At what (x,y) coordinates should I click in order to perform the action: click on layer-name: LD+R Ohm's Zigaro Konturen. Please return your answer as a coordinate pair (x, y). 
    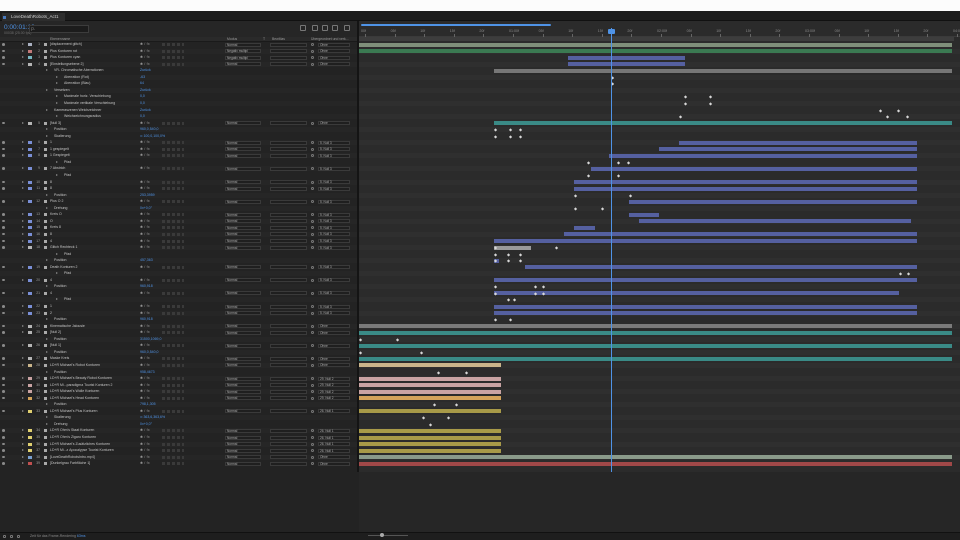
    Looking at the image, I should click on (73, 437).